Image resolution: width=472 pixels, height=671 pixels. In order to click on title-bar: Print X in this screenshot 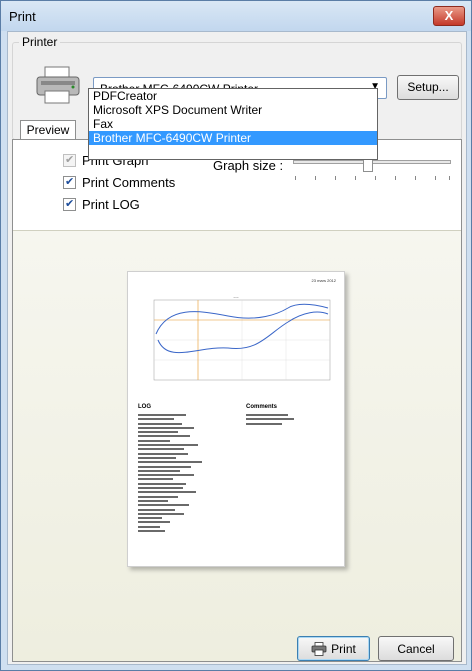, I will do `click(236, 16)`.